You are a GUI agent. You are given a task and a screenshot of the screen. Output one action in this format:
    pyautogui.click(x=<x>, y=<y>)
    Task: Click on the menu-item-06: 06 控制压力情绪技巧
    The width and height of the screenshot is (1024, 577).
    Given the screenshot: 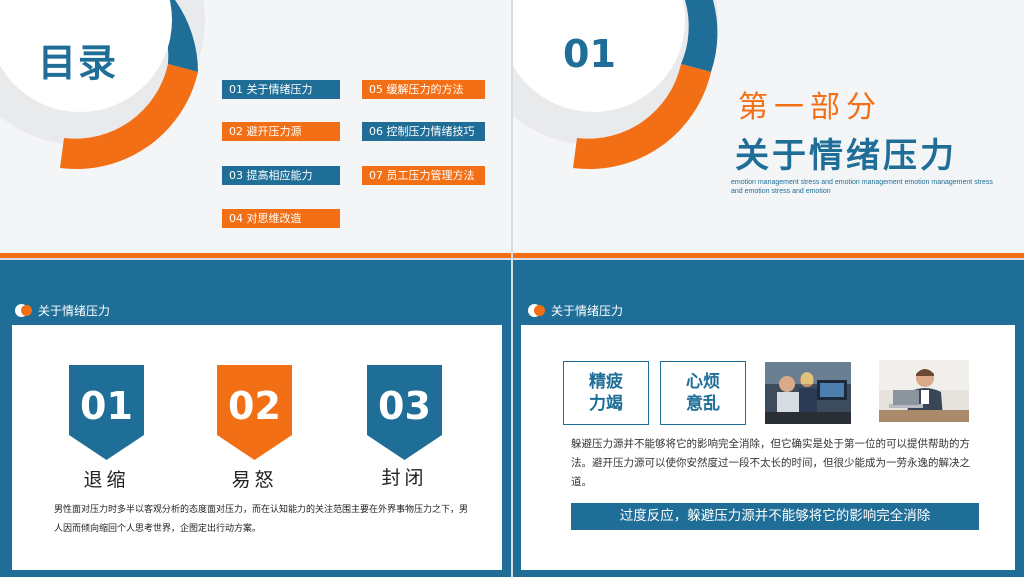 What is the action you would take?
    pyautogui.click(x=423, y=131)
    